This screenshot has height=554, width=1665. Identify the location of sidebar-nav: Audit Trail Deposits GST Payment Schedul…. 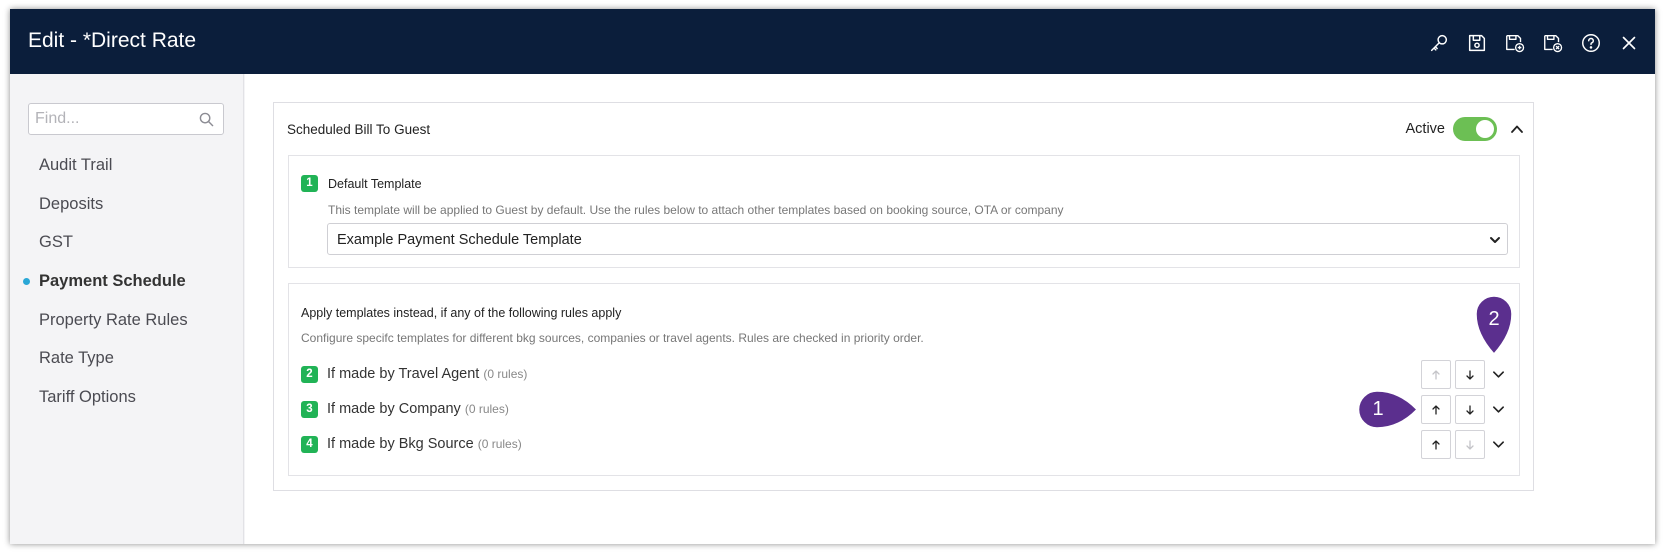
(126, 281).